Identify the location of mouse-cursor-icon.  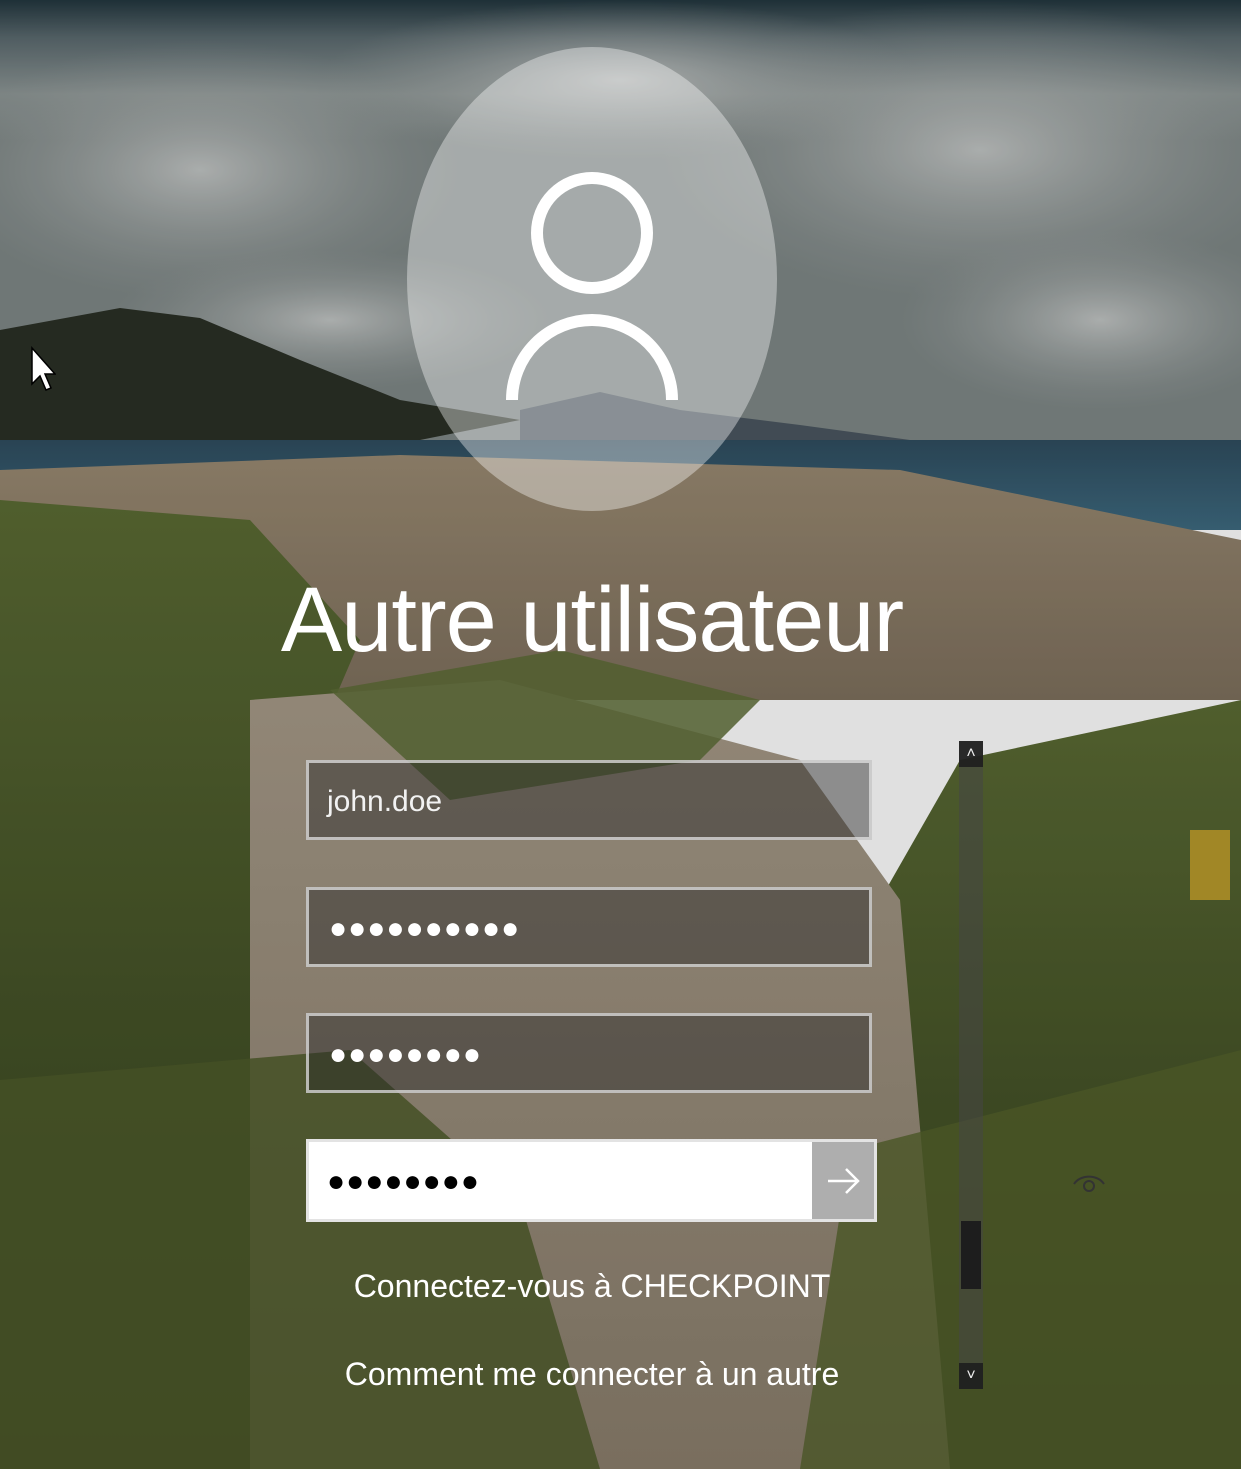
(43, 368).